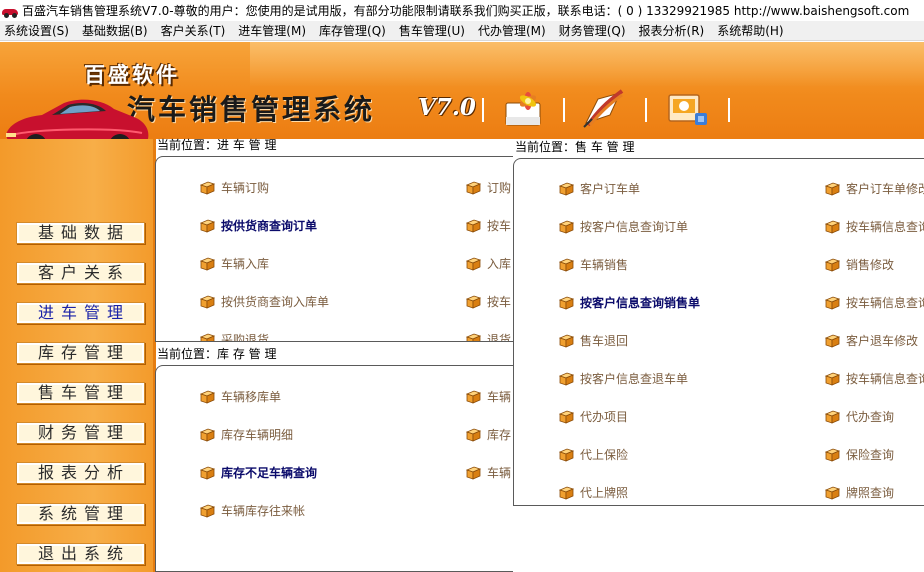 The image size is (924, 572). I want to click on inventory-col2-item-0: 车辆, so click(488, 396).